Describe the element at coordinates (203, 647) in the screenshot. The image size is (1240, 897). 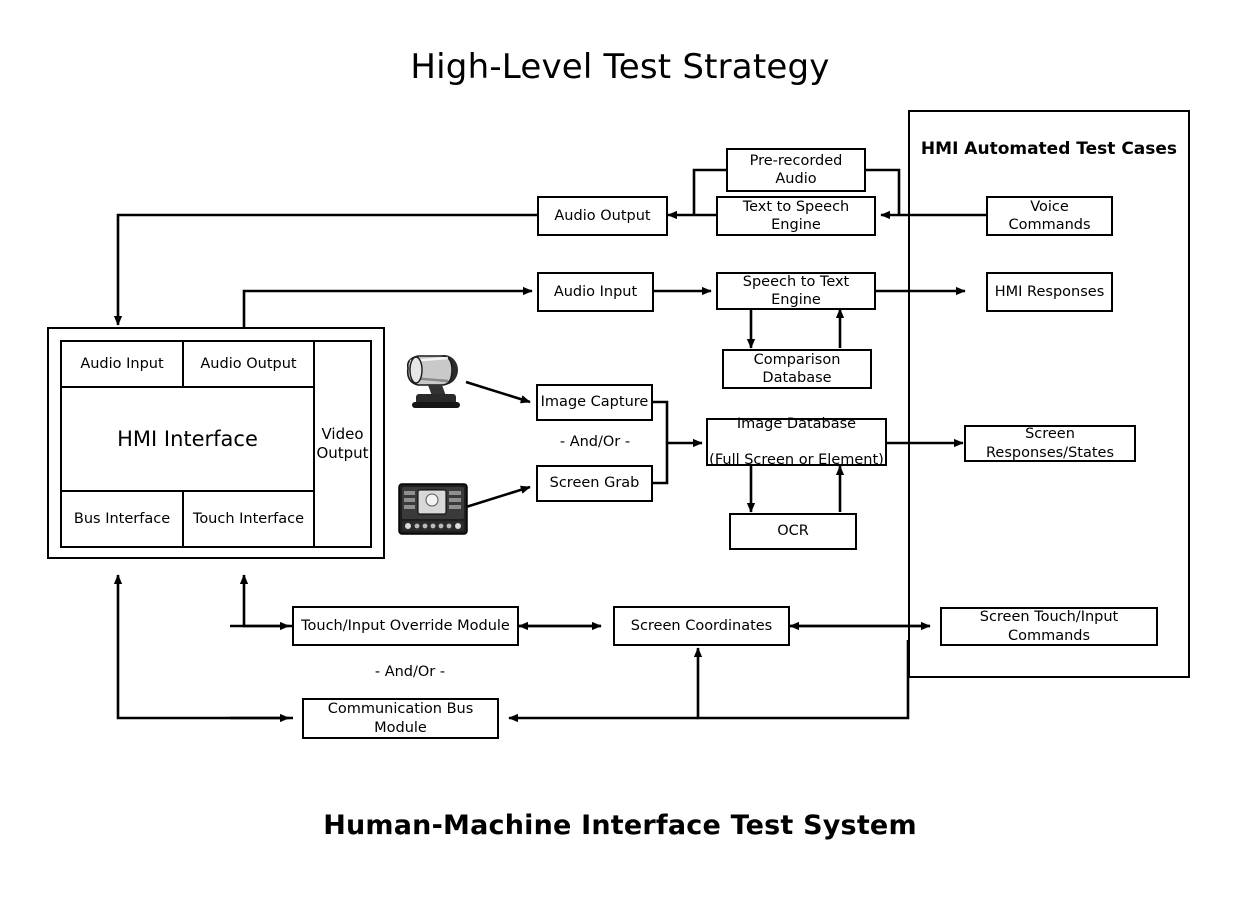
I see `wire-commbus-to-hmi-bus` at that location.